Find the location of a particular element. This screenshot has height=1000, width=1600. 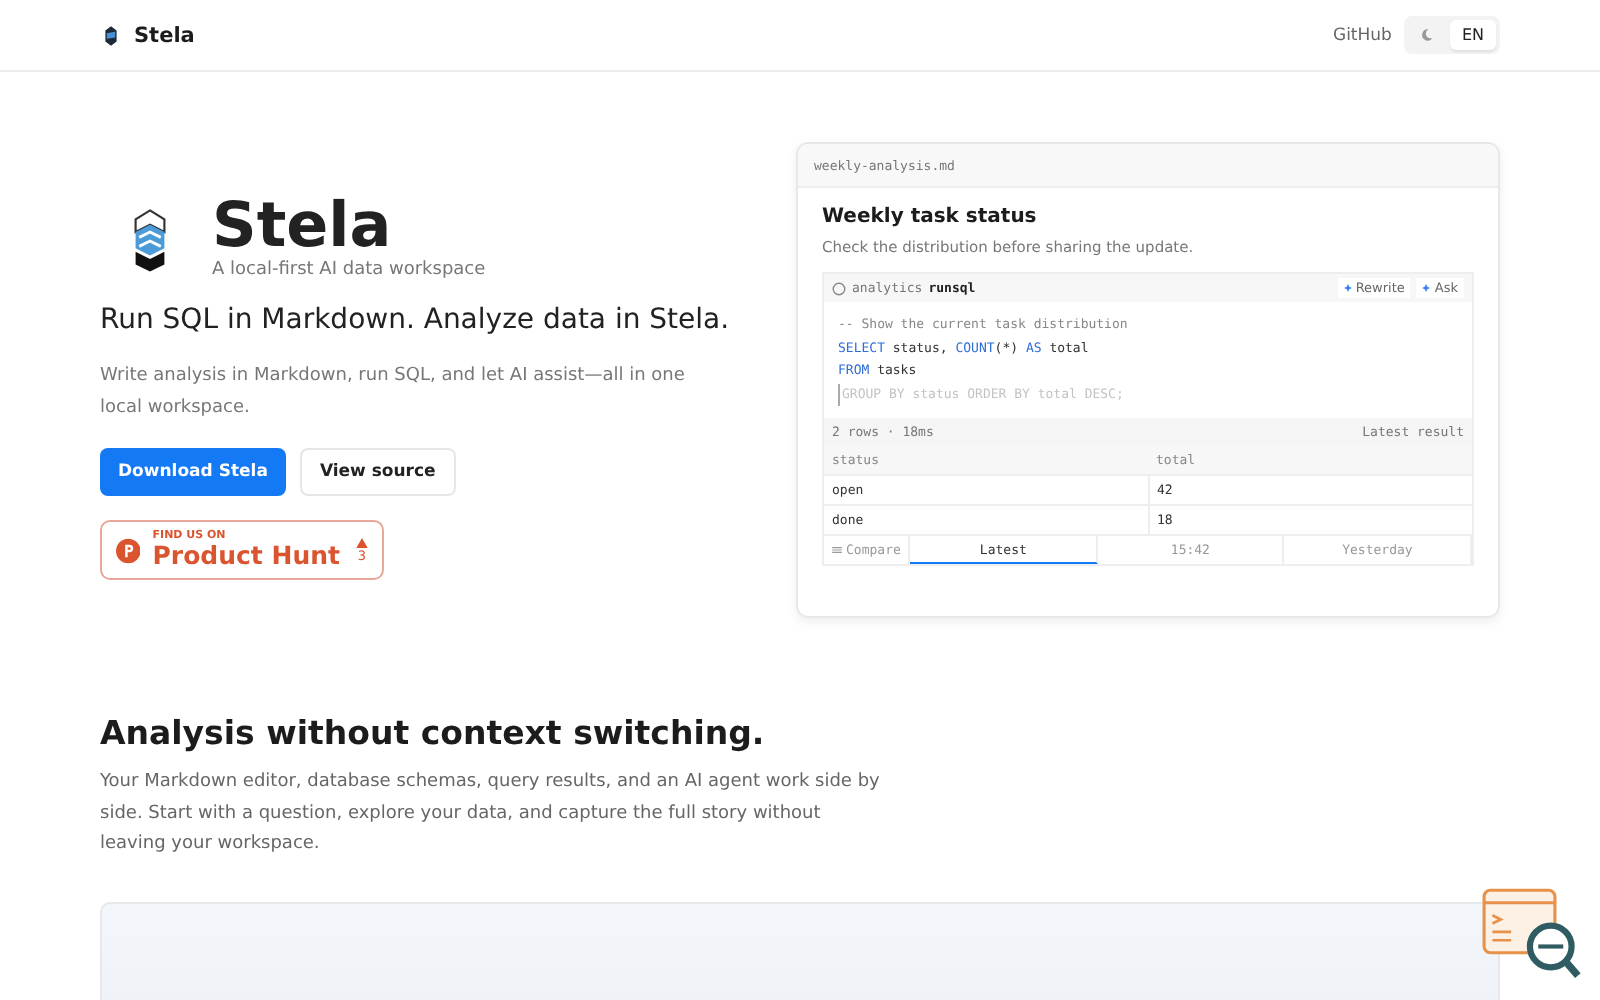

section-heading: Analysis without context switching. is located at coordinates (433, 733).